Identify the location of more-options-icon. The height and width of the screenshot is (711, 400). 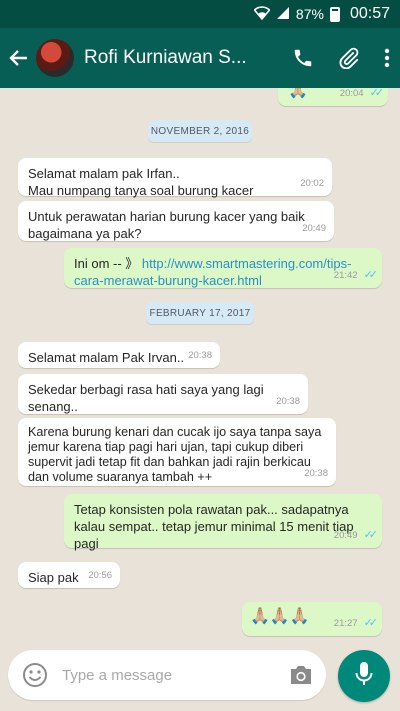
(387, 58).